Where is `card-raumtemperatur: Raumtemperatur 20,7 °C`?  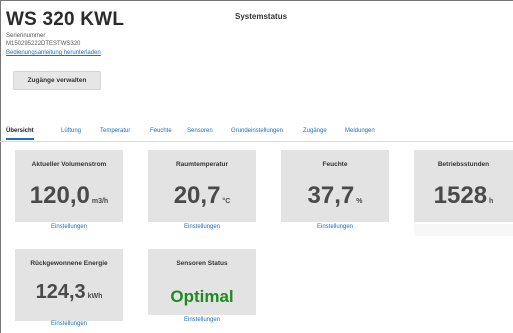
card-raumtemperatur: Raumtemperatur 20,7 °C is located at coordinates (202, 186).